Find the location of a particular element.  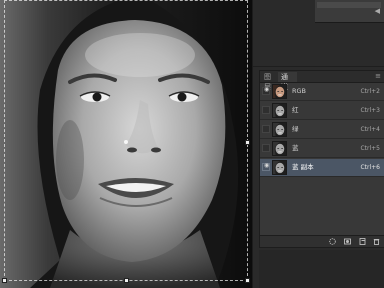

channel-row: 绿 Ctrl+4 is located at coordinates (322, 130).